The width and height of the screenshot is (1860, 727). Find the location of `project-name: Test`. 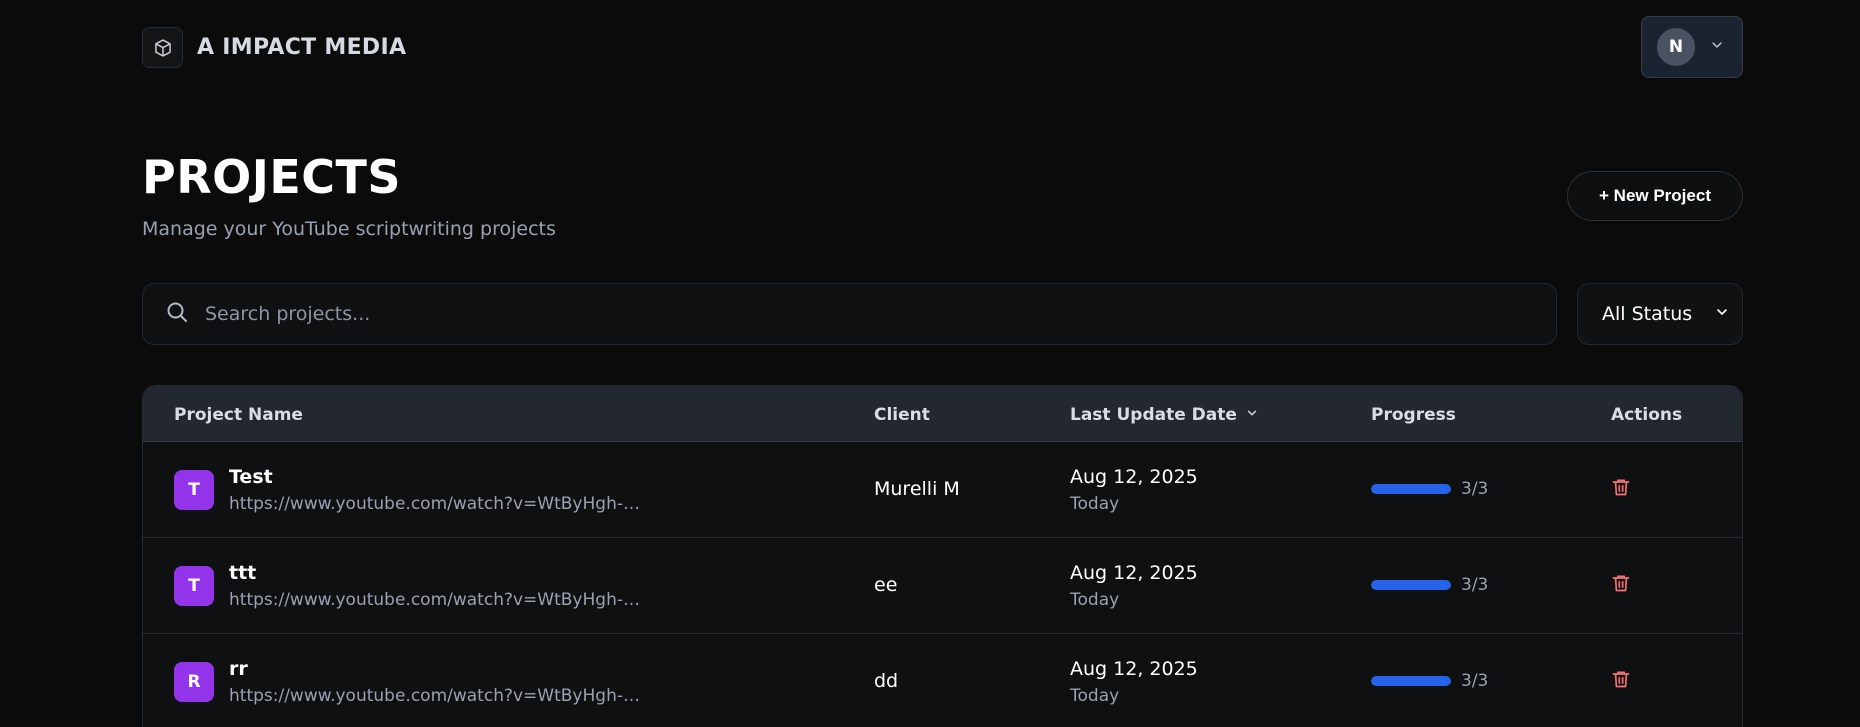

project-name: Test is located at coordinates (251, 477).